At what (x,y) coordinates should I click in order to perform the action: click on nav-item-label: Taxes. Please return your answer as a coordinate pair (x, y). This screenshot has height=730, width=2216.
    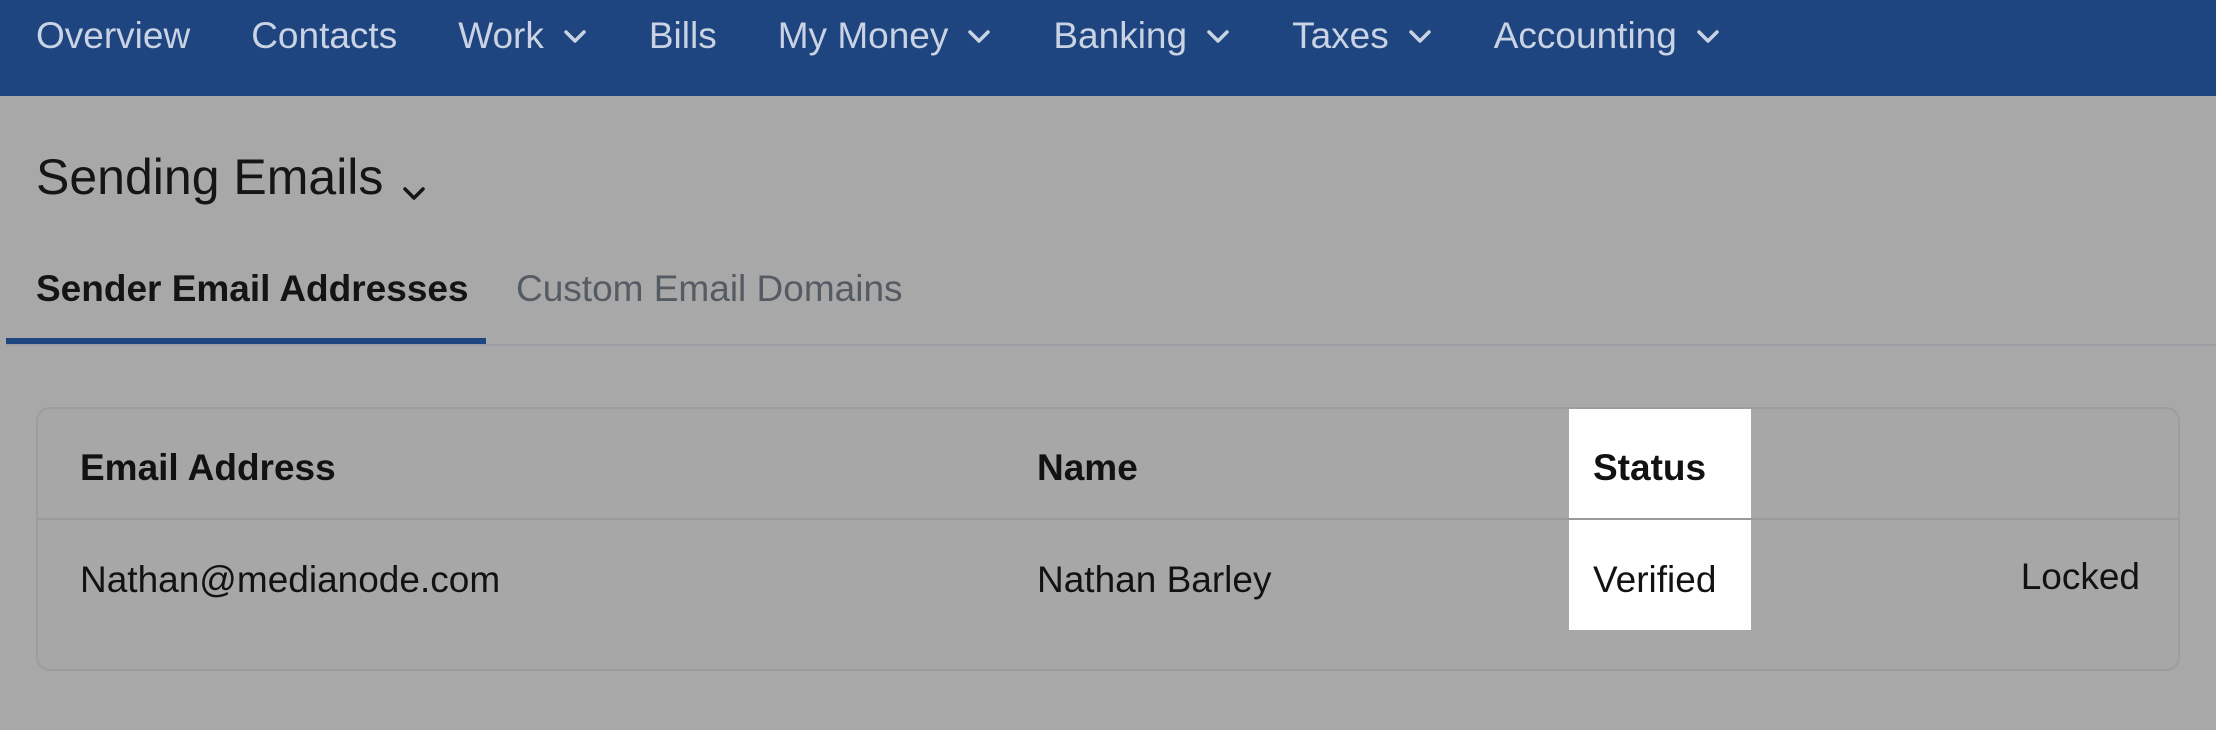
    Looking at the image, I should click on (1340, 35).